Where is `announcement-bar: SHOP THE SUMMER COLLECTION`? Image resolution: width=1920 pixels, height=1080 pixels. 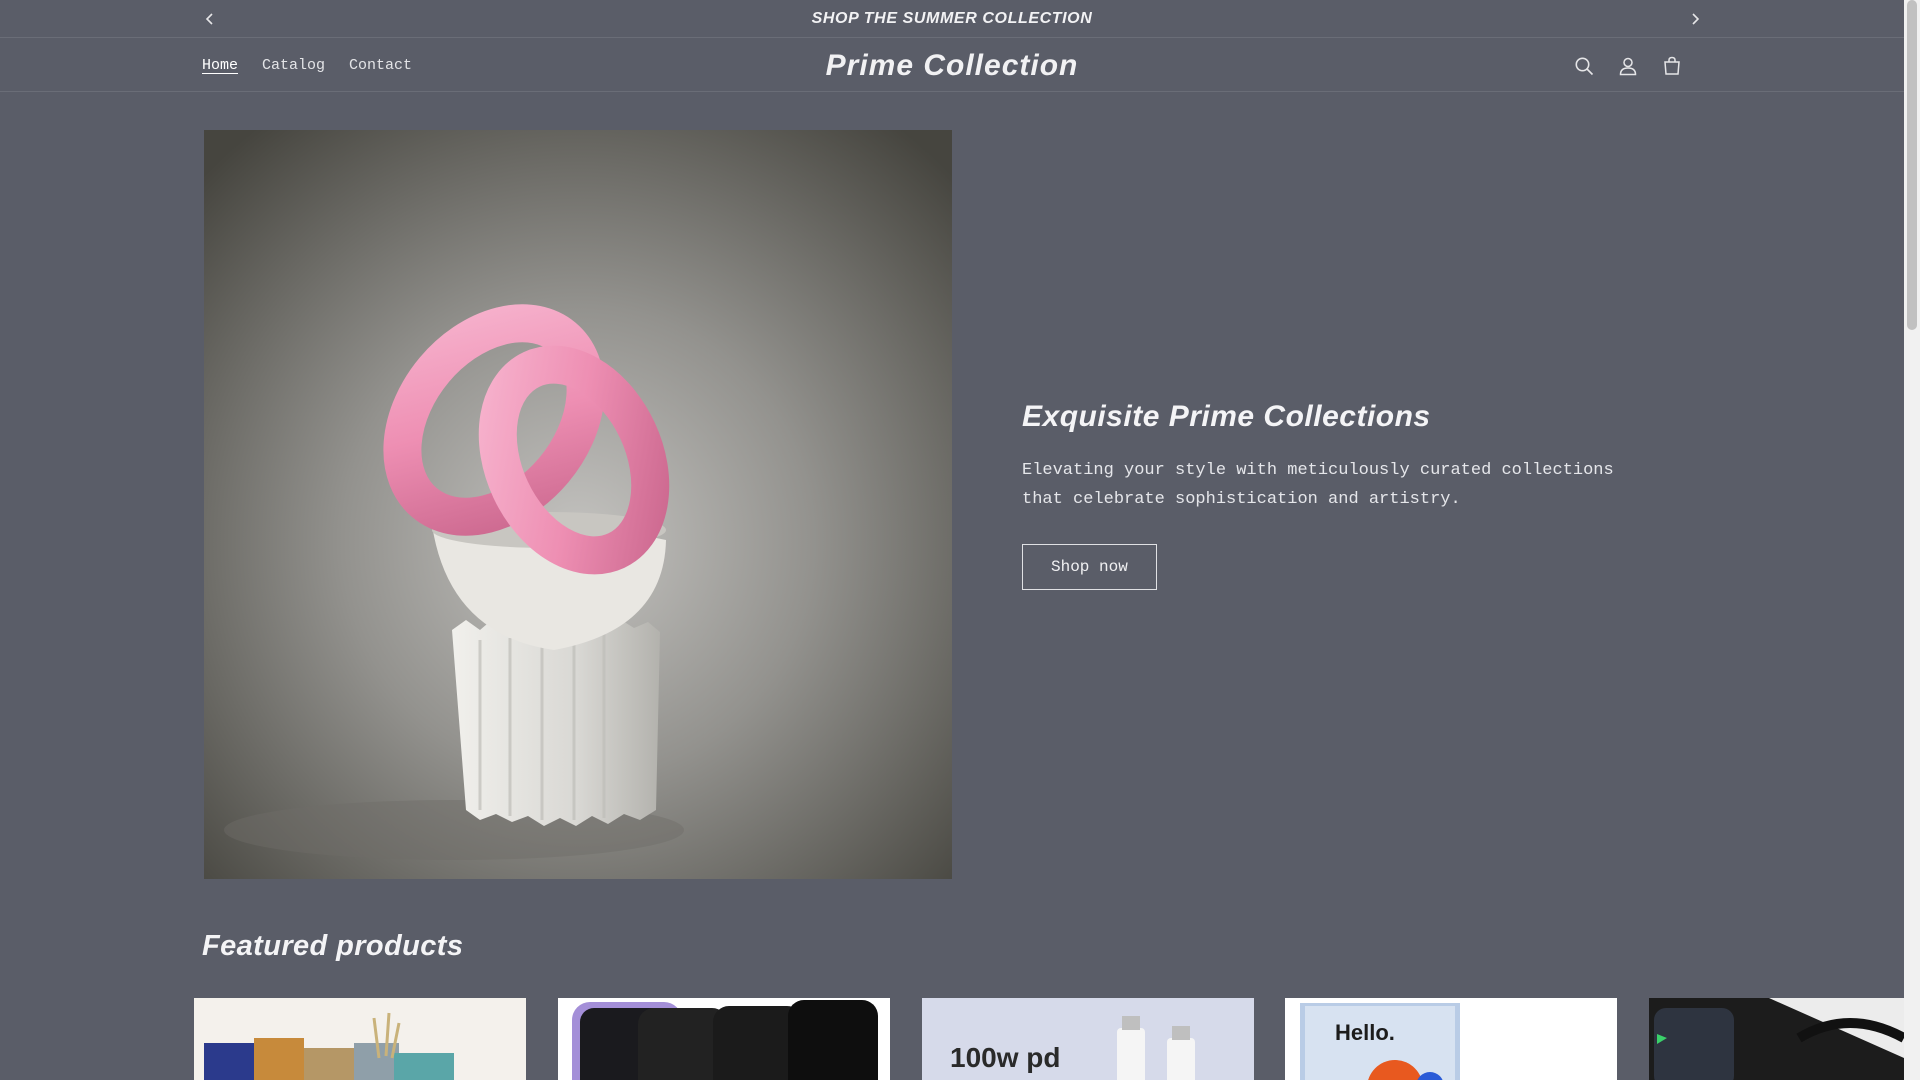 announcement-bar: SHOP THE SUMMER COLLECTION is located at coordinates (952, 19).